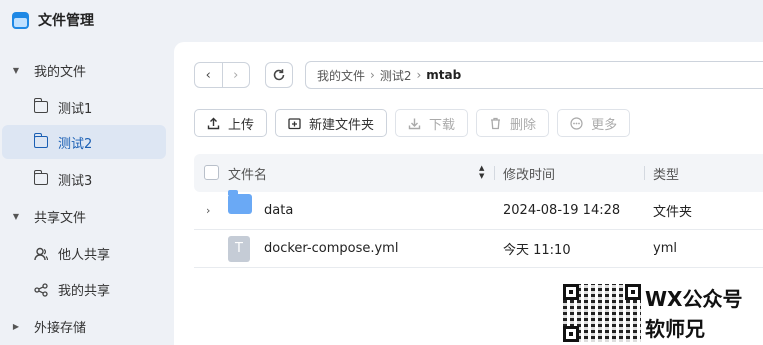 Image resolution: width=763 pixels, height=345 pixels. Describe the element at coordinates (20, 20) in the screenshot. I see `file-manager-app-icon` at that location.